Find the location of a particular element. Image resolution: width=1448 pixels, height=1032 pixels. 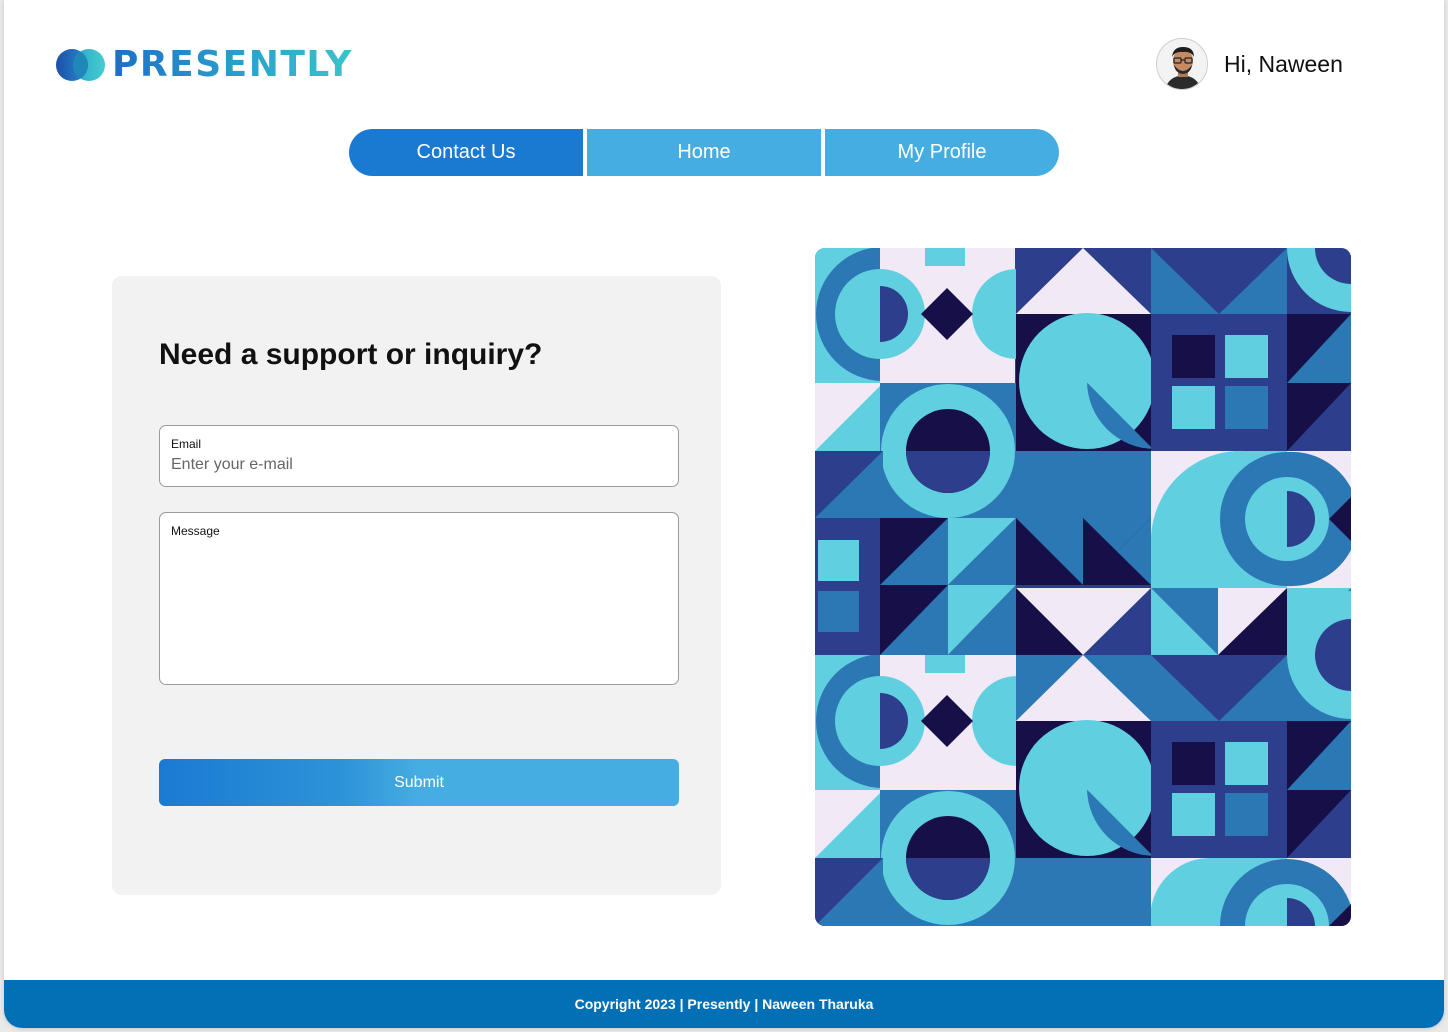

form-title: Need a support or inquiry? is located at coordinates (351, 354).